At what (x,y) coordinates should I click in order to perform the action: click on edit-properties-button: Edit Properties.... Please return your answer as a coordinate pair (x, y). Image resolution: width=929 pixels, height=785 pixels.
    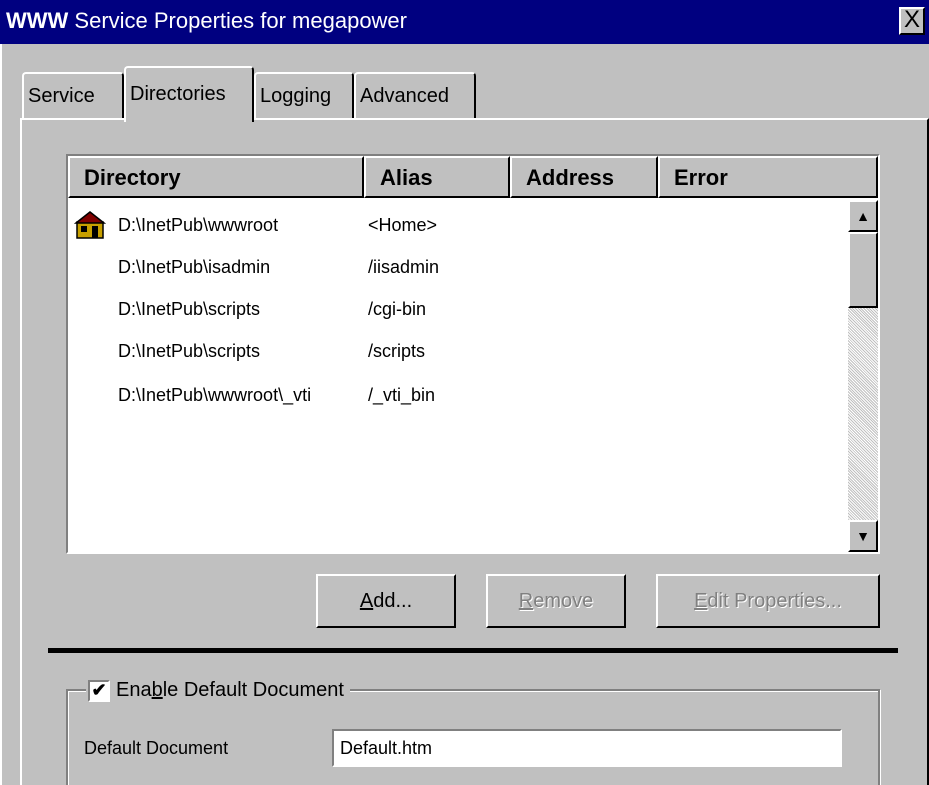
    Looking at the image, I should click on (768, 601).